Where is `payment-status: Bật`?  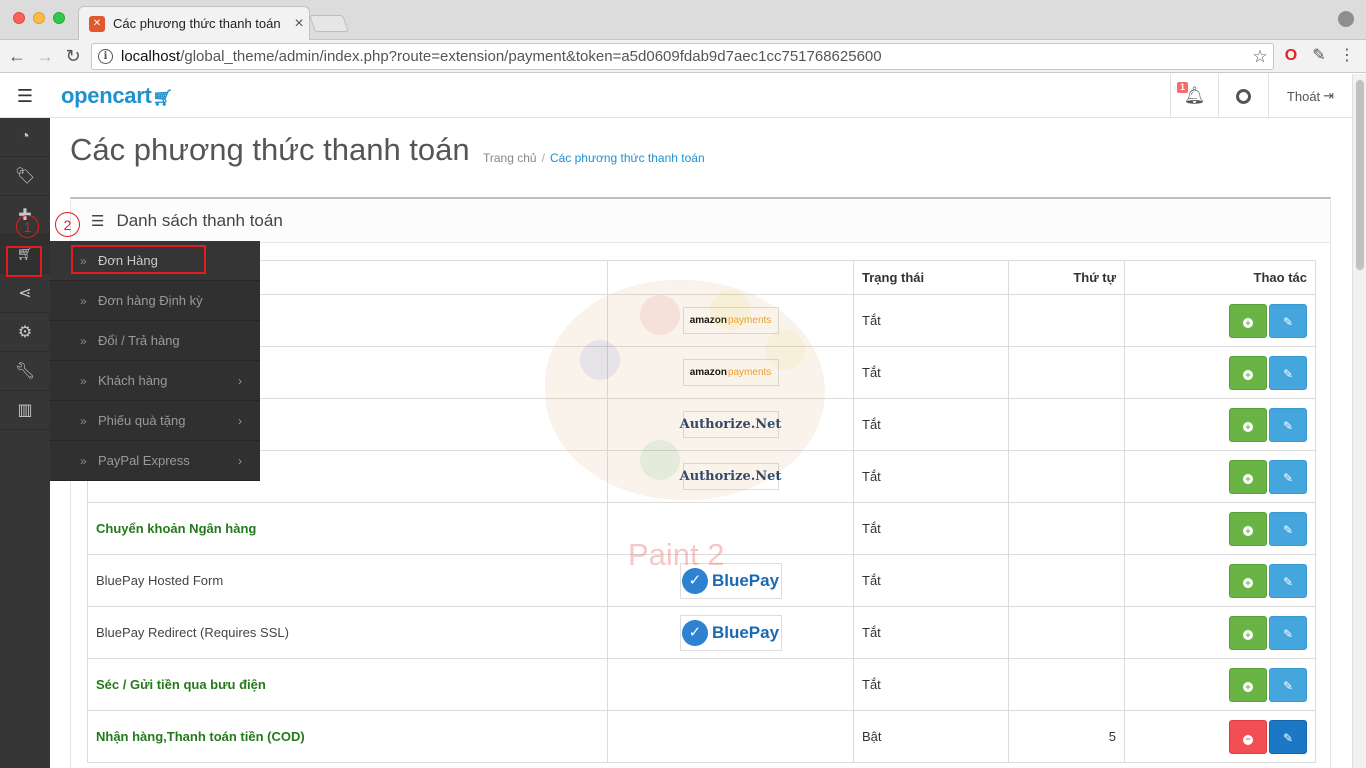 payment-status: Bật is located at coordinates (931, 736).